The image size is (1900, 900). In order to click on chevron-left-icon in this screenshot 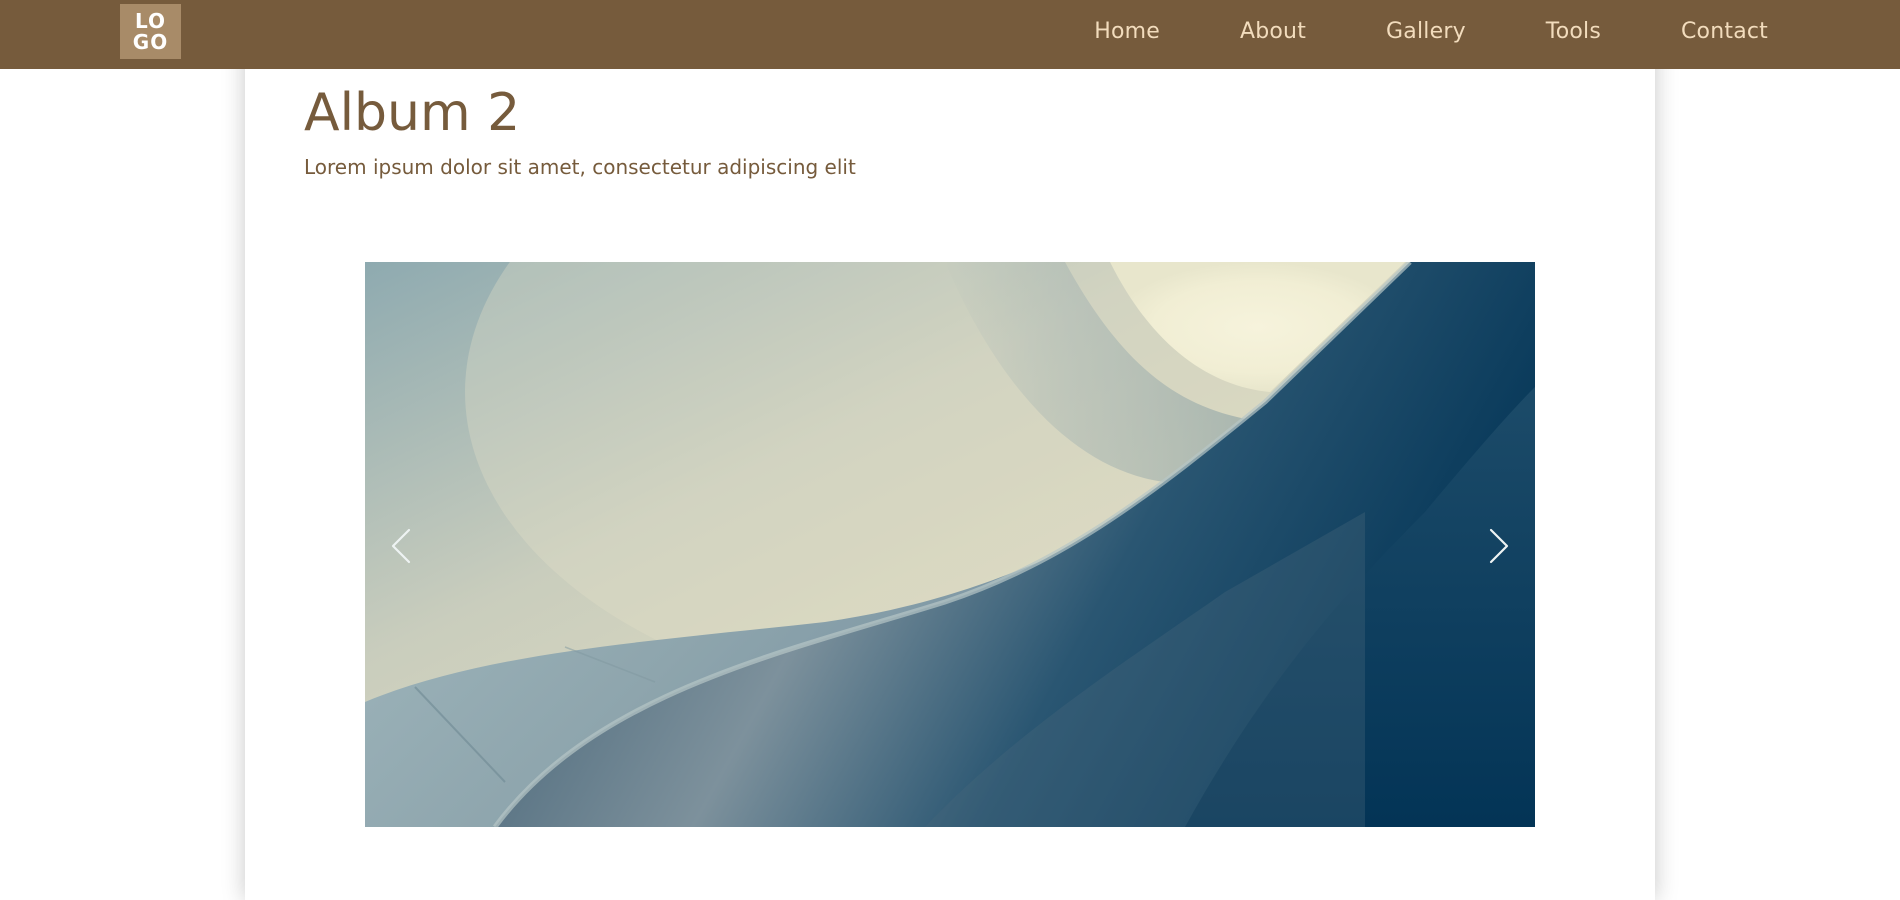, I will do `click(401, 546)`.